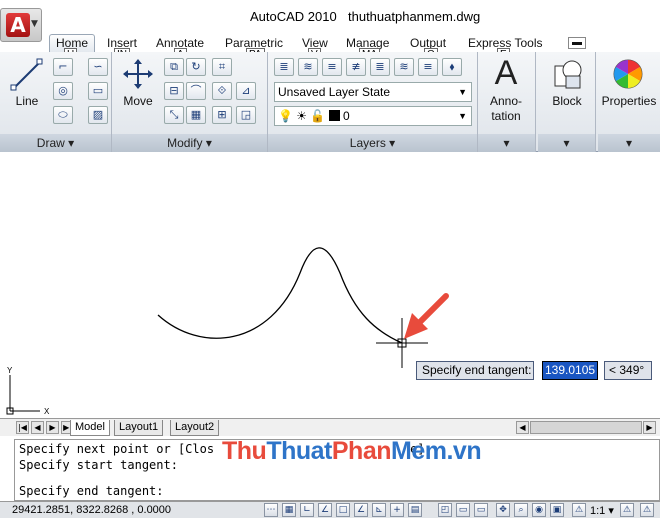 This screenshot has width=660, height=518. I want to click on watermark-logo: ThuThuatPhanMem.vn, so click(352, 451).